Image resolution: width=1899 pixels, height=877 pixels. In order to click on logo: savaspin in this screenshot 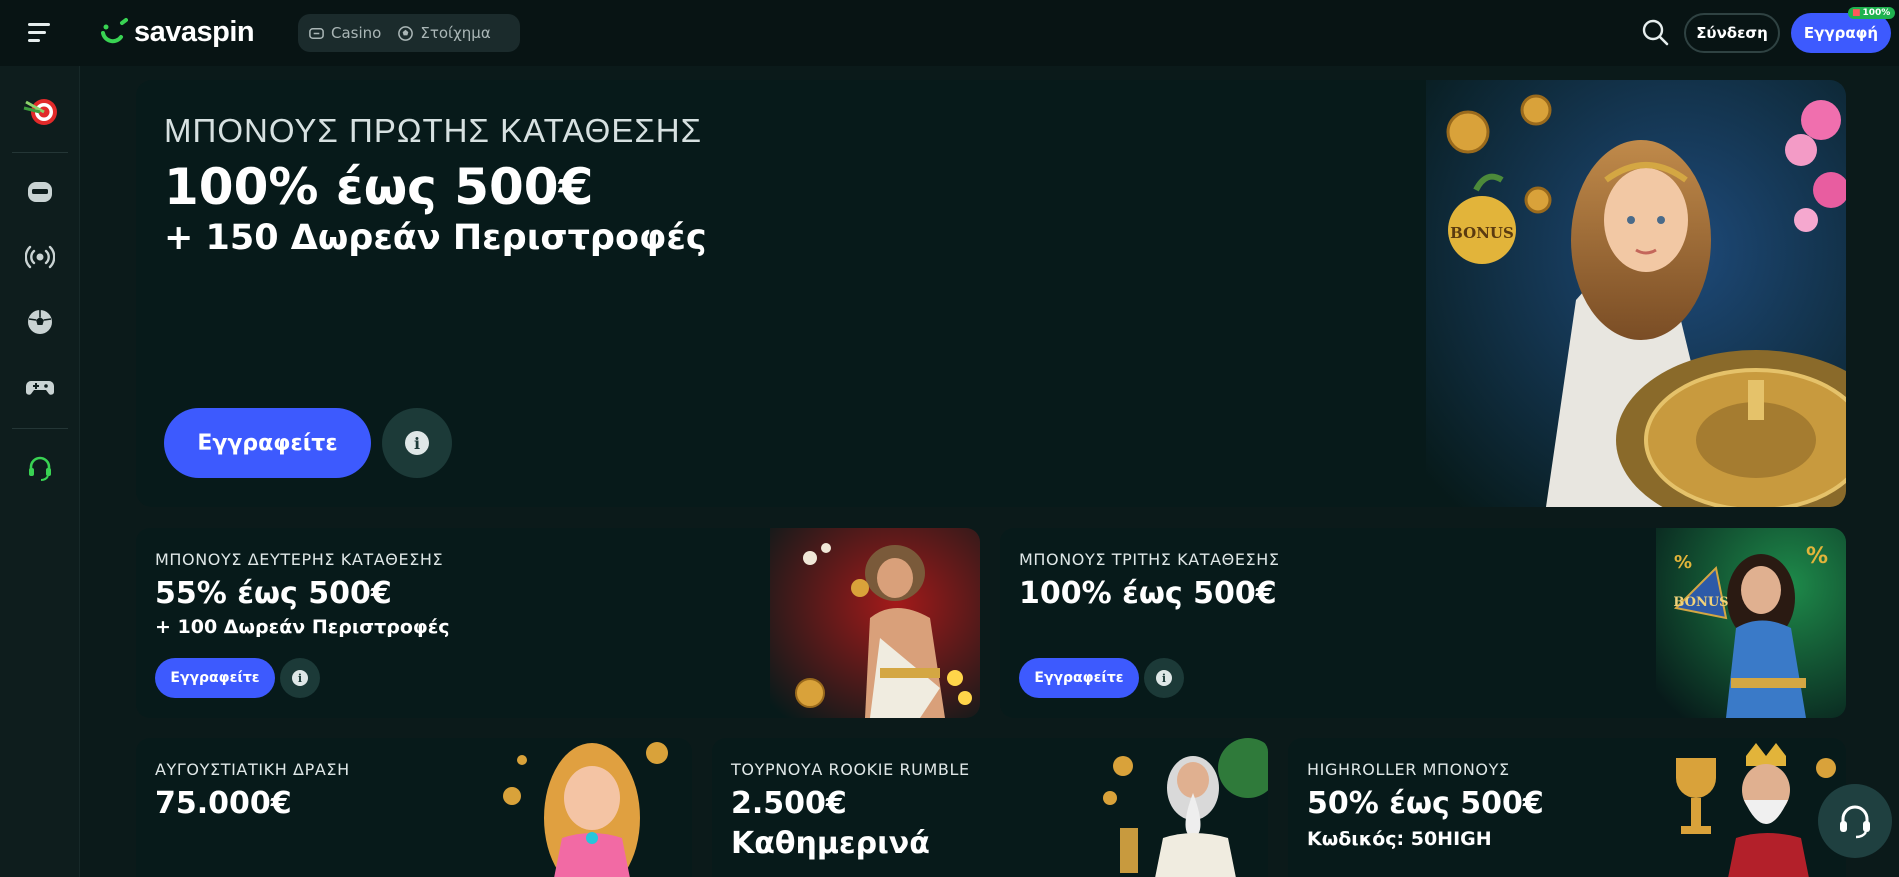, I will do `click(176, 32)`.